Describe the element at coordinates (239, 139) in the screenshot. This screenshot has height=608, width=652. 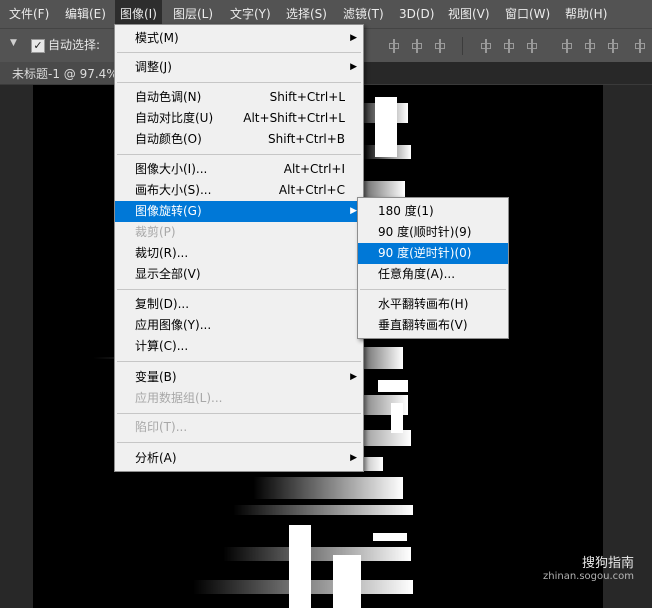
I see `menu-item-auto-color: 自动颜色(O) Shift+Ctrl+B` at that location.